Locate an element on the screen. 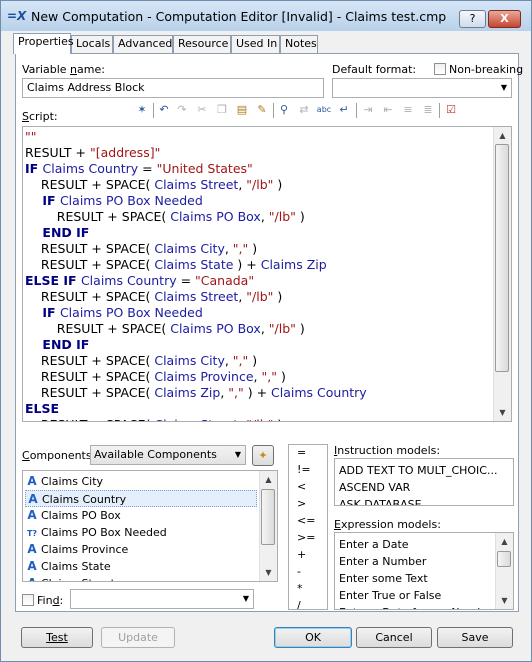 The width and height of the screenshot is (532, 662). test-button: Test is located at coordinates (57, 637).